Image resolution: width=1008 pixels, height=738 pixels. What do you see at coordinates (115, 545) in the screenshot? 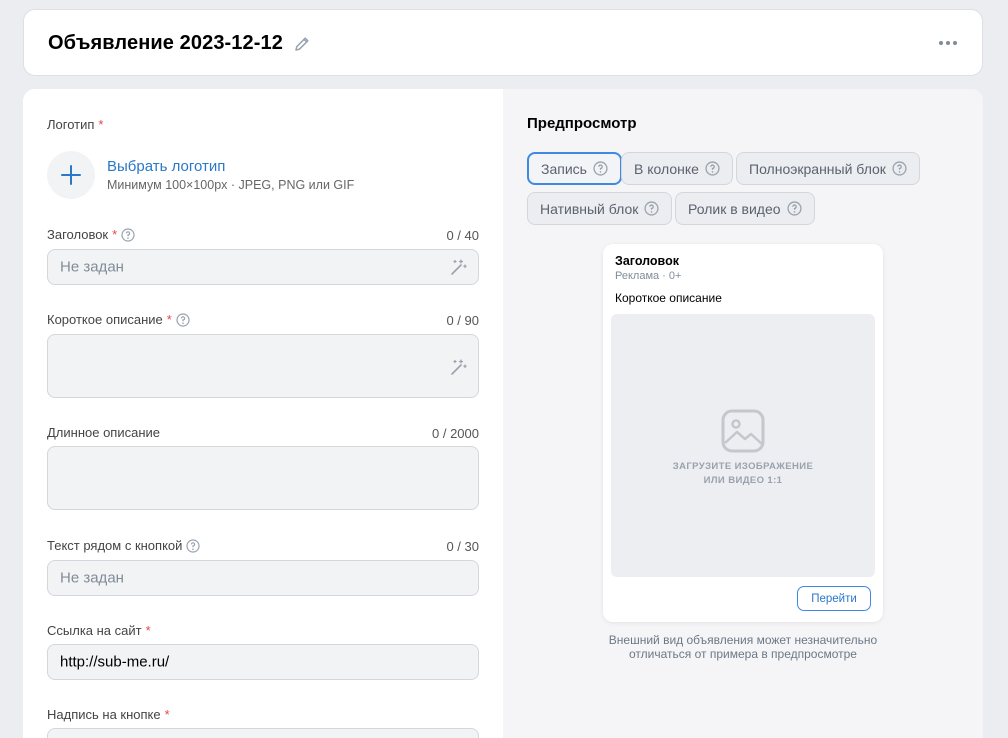
I see `button-text-label-text: Текст рядом с кнопкой` at bounding box center [115, 545].